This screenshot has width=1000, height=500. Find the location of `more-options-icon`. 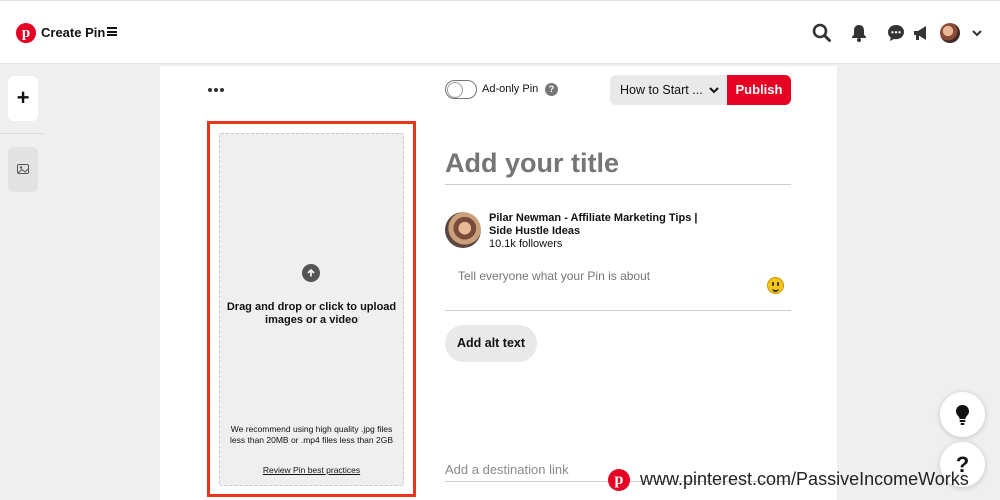

more-options-icon is located at coordinates (216, 90).